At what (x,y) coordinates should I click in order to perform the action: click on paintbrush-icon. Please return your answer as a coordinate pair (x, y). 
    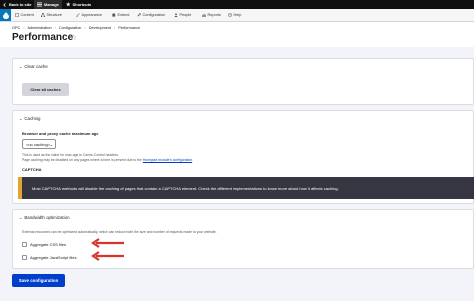
    Looking at the image, I should click on (78, 15).